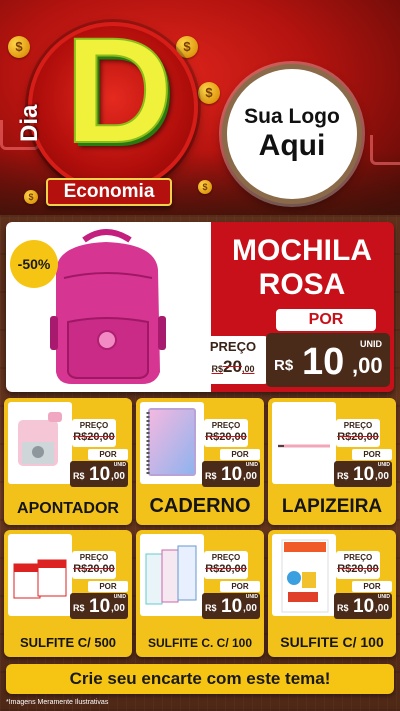  What do you see at coordinates (200, 679) in the screenshot?
I see `cta-banner: Crie seu encarte com este tema!` at bounding box center [200, 679].